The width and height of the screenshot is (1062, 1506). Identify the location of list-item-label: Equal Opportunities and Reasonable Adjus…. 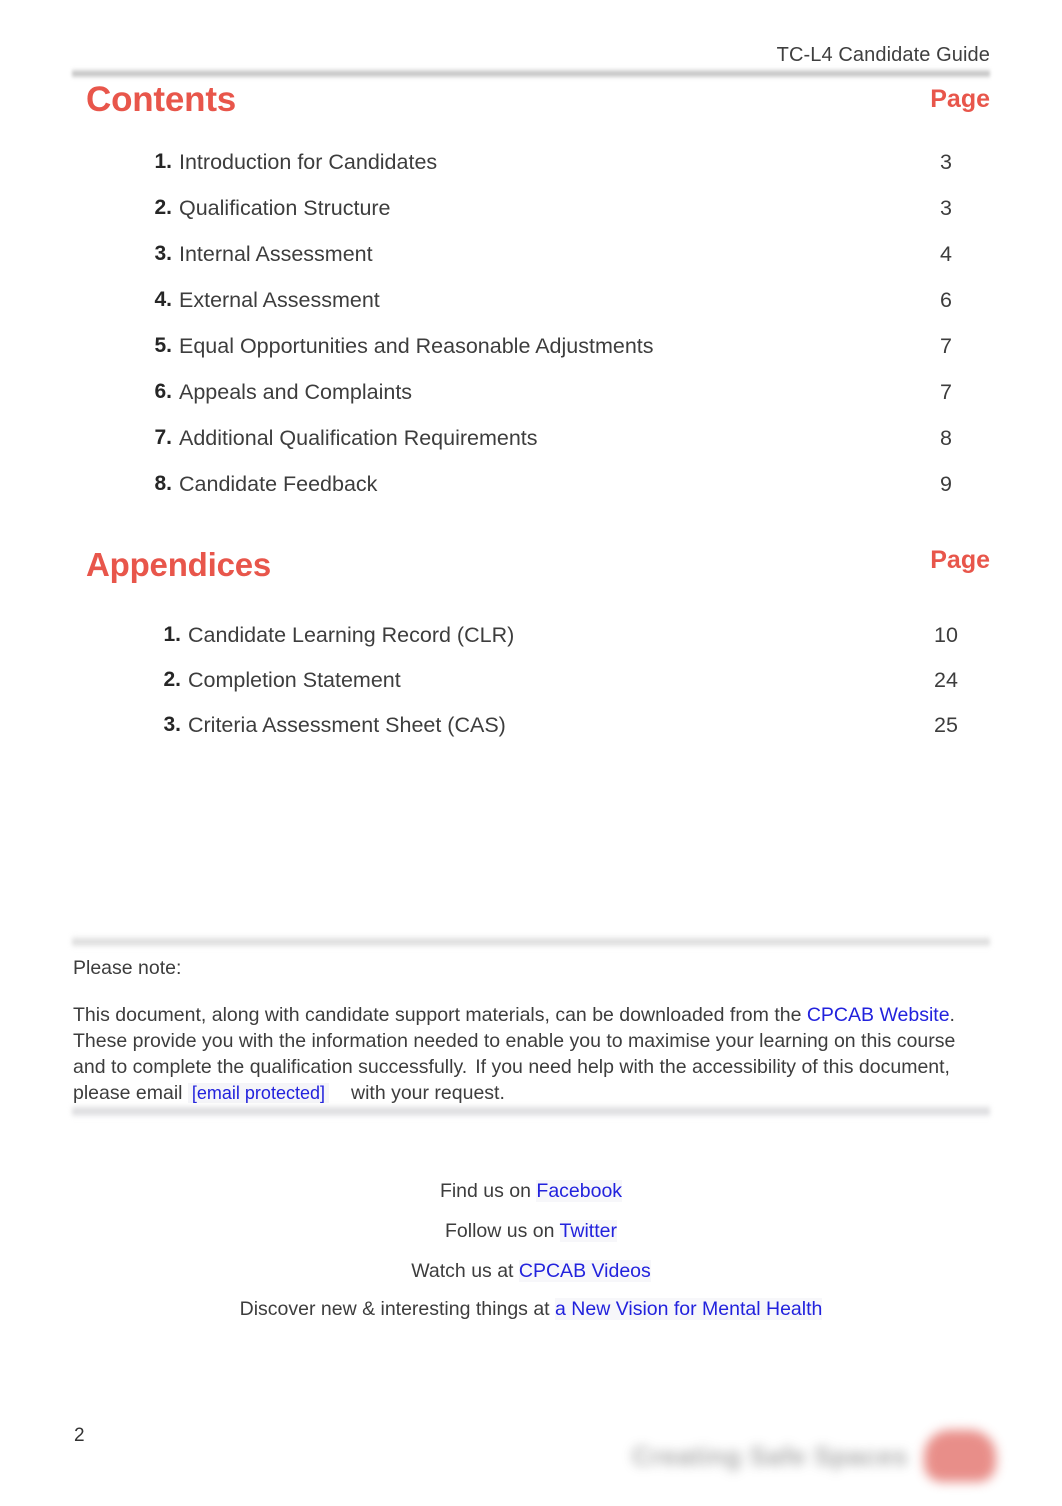
(416, 346).